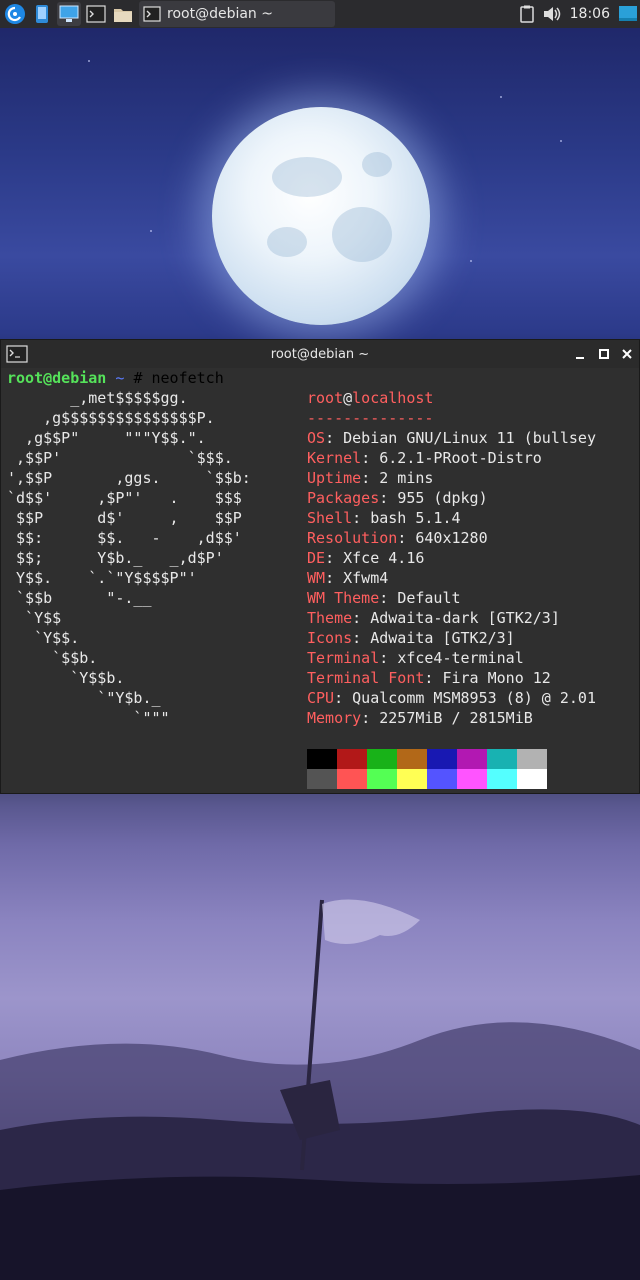 The width and height of the screenshot is (640, 1280). I want to click on info-value: 640x1280, so click(451, 538).